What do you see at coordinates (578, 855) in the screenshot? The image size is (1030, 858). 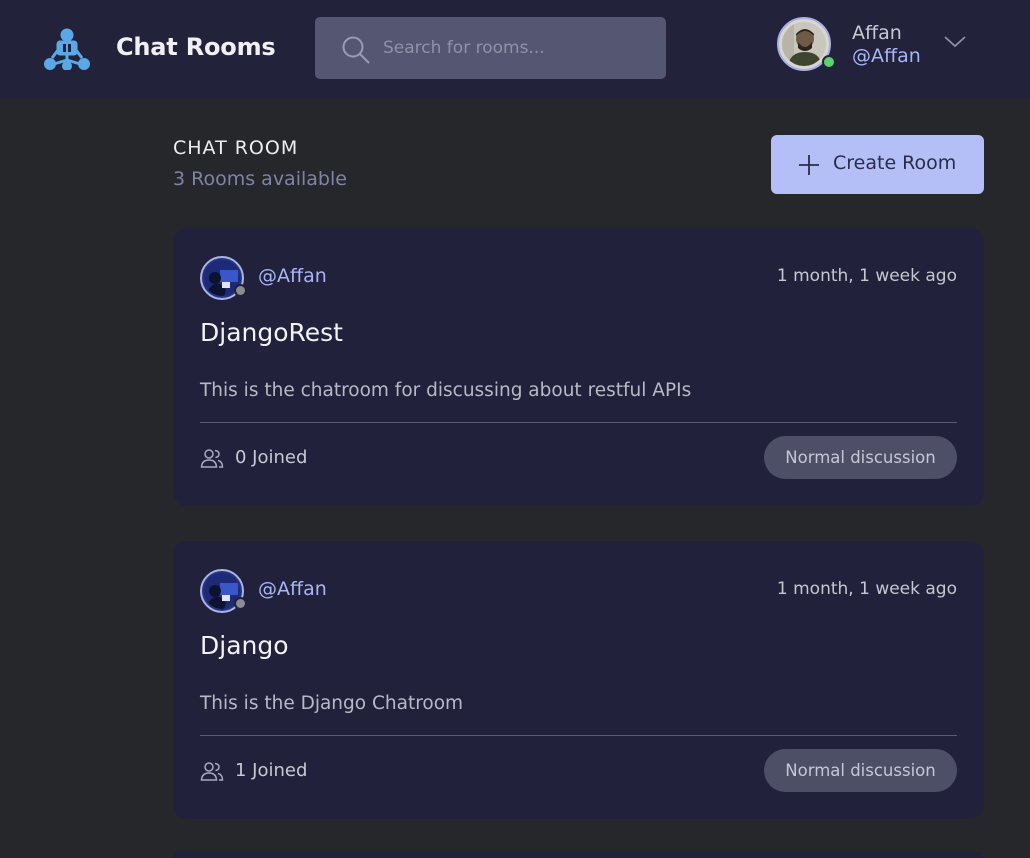 I see `room-card` at bounding box center [578, 855].